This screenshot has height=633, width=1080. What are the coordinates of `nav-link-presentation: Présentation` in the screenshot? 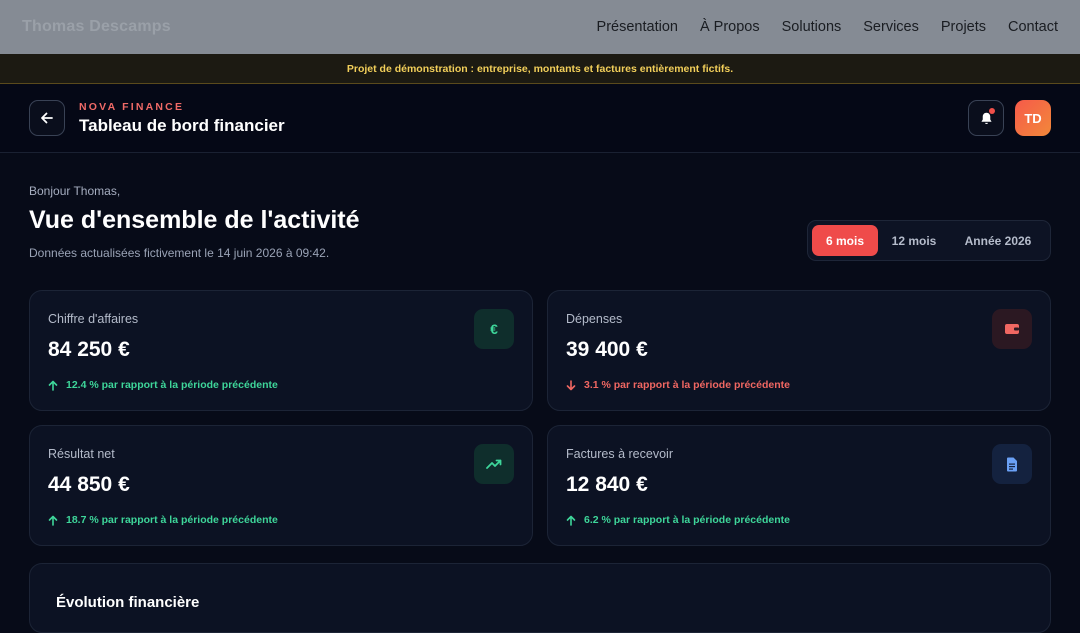 It's located at (637, 27).